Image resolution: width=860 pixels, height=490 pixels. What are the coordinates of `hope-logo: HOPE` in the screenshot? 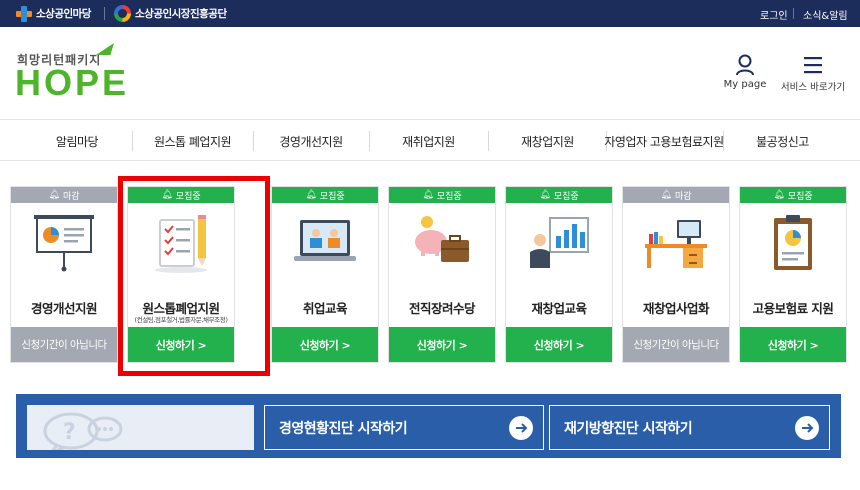 It's located at (72, 83).